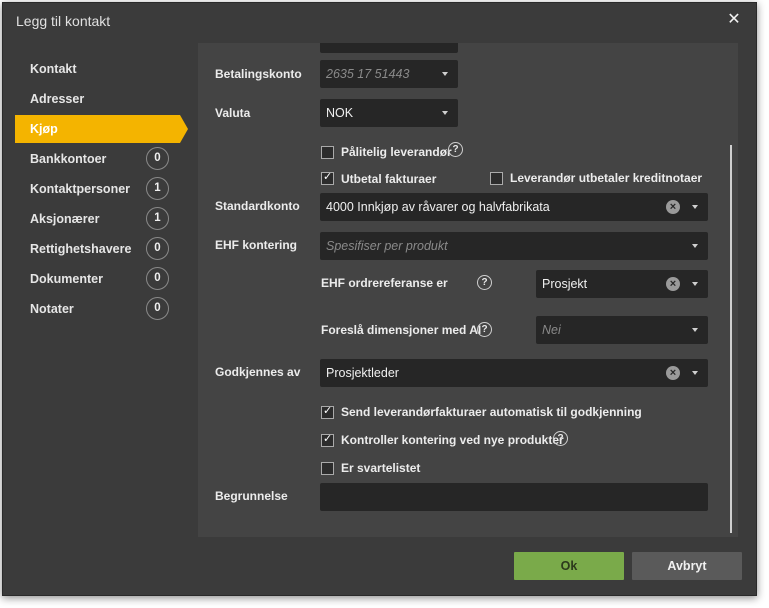 Image resolution: width=769 pixels, height=608 pixels. I want to click on begrunnelse-input, so click(514, 497).